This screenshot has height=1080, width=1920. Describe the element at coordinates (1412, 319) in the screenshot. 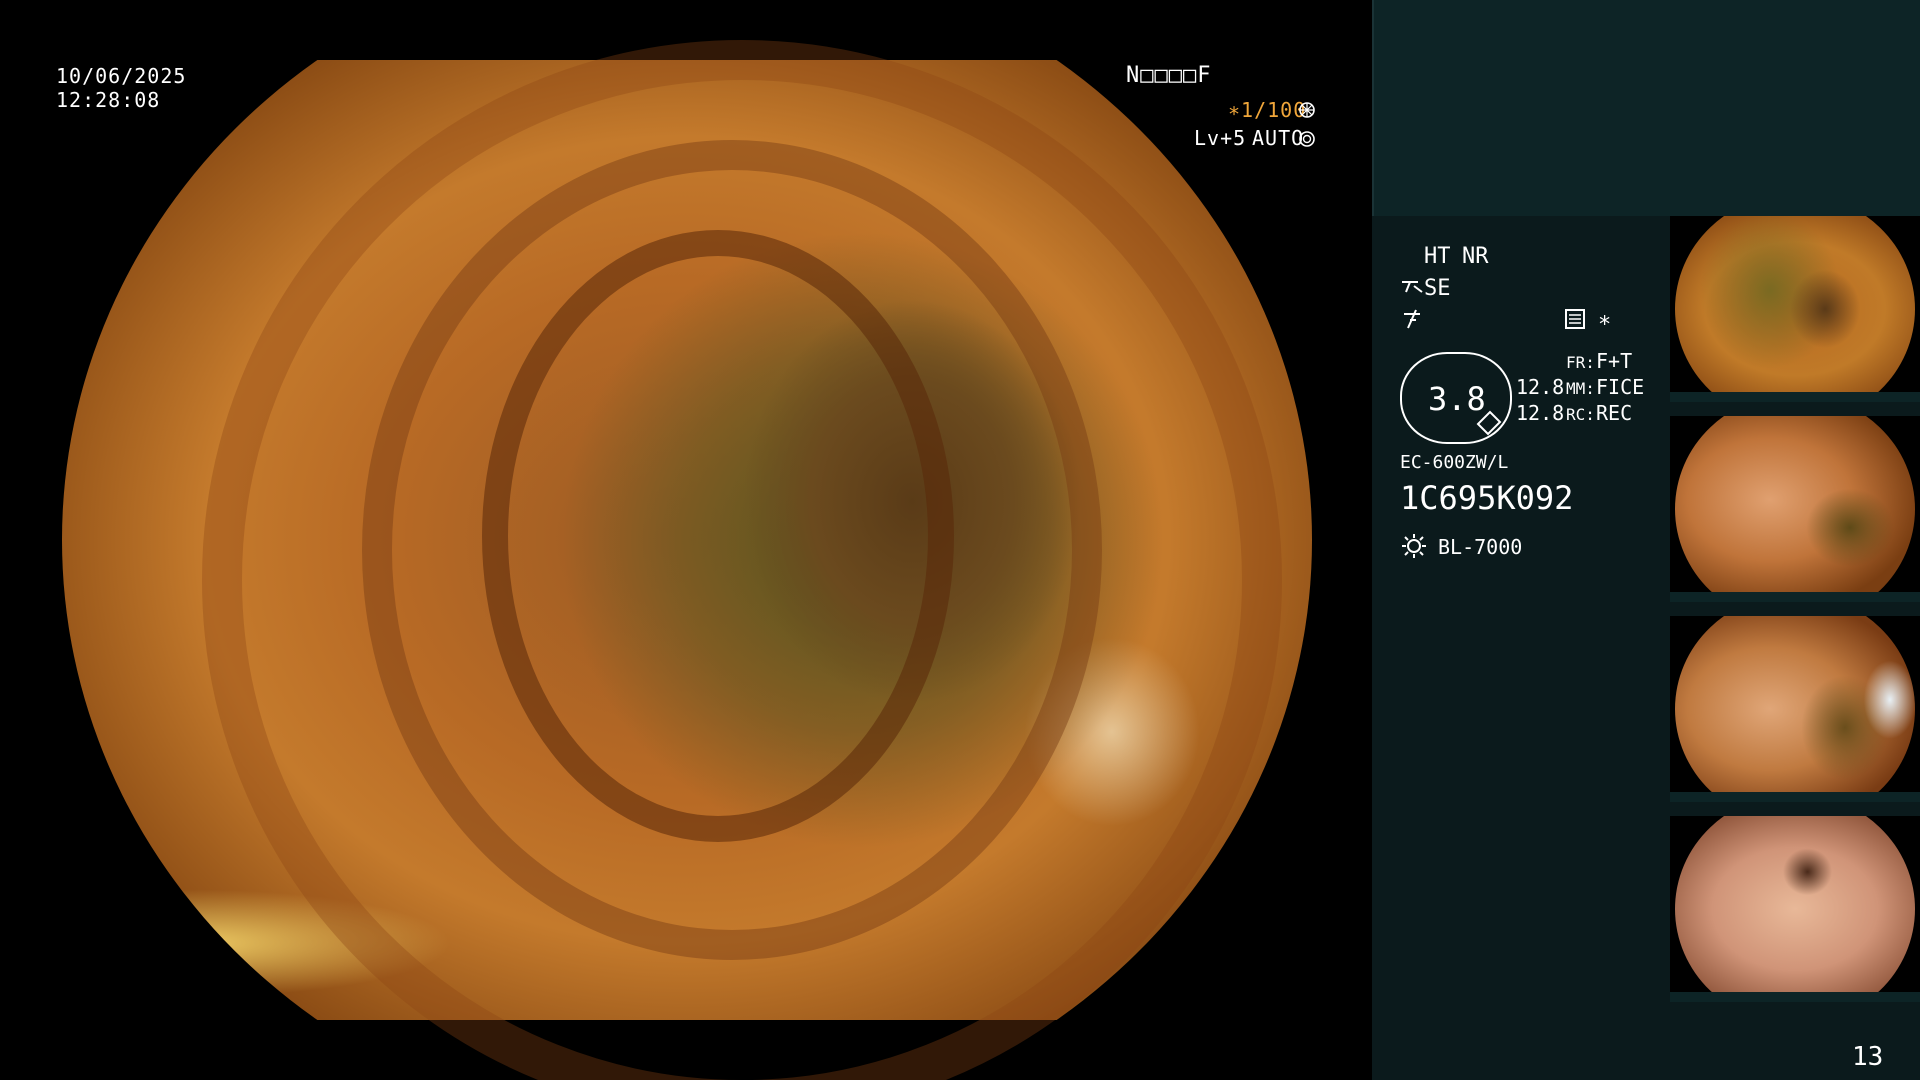

I see `filter-icon` at that location.